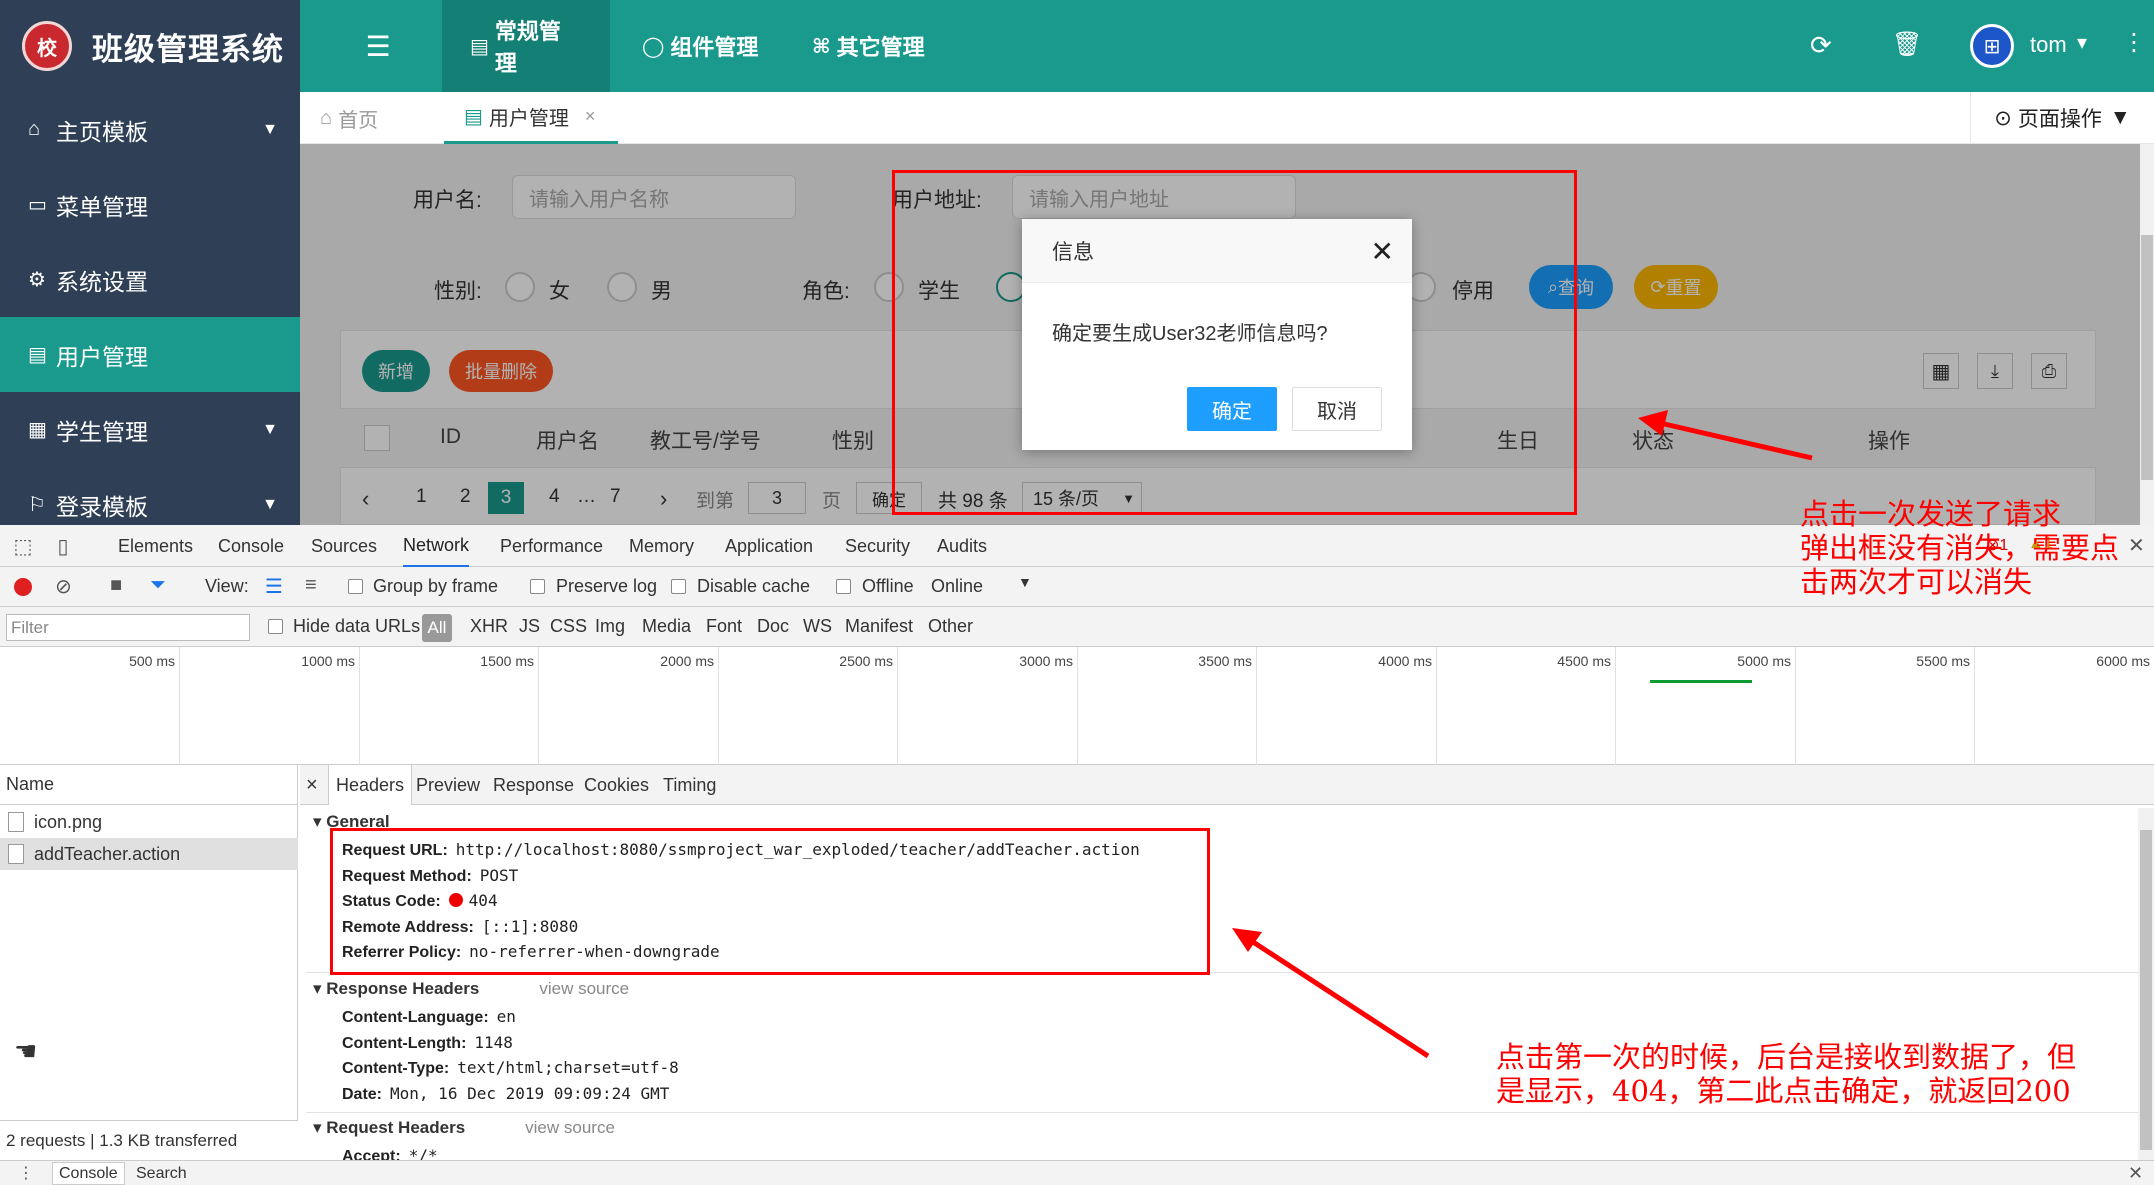 This screenshot has height=1185, width=2154. What do you see at coordinates (275, 626) in the screenshot?
I see `hide-data-urls-checkbox` at bounding box center [275, 626].